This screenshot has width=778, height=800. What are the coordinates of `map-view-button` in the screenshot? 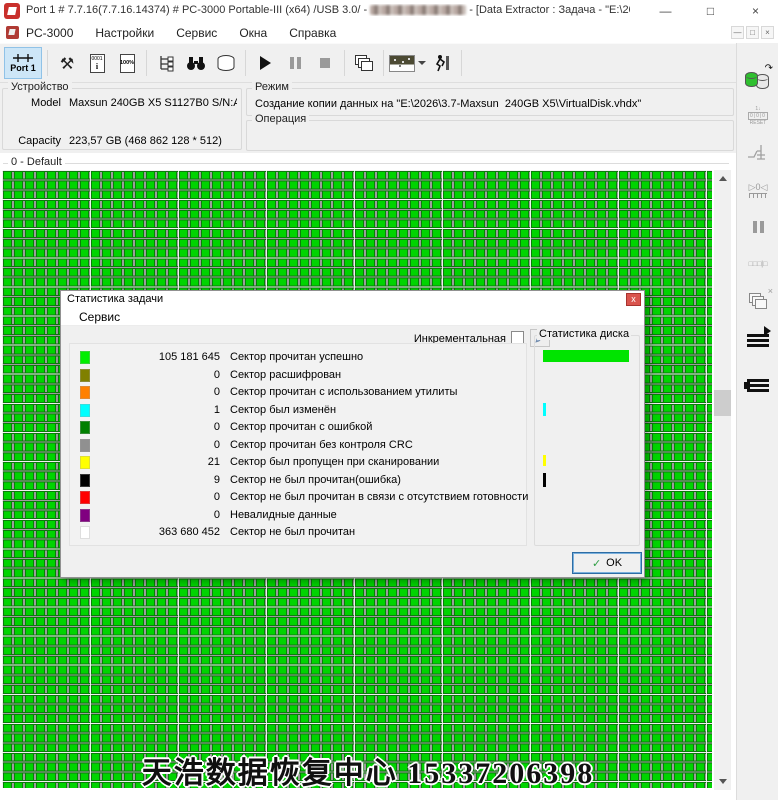 It's located at (407, 63).